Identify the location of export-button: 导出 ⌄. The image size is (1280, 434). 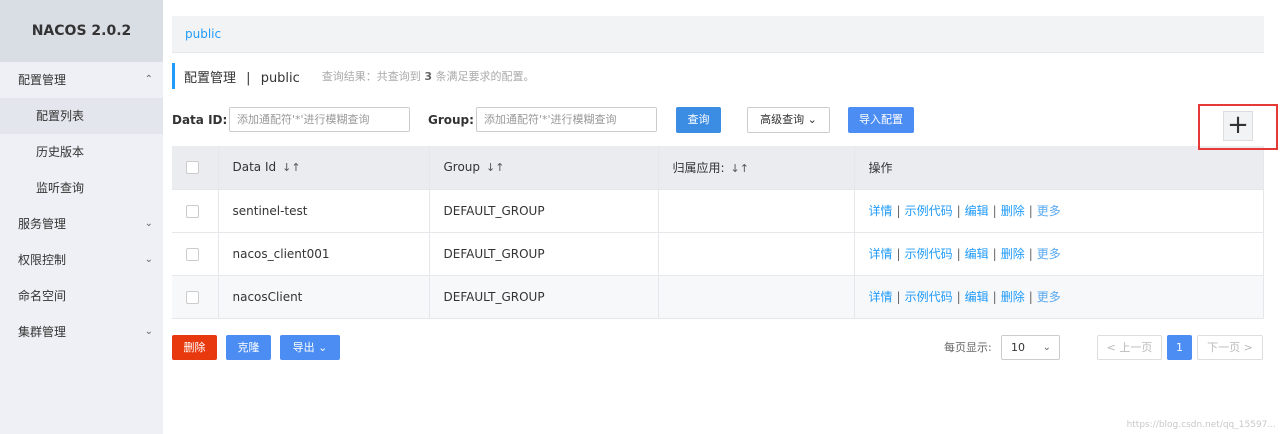
(310, 347).